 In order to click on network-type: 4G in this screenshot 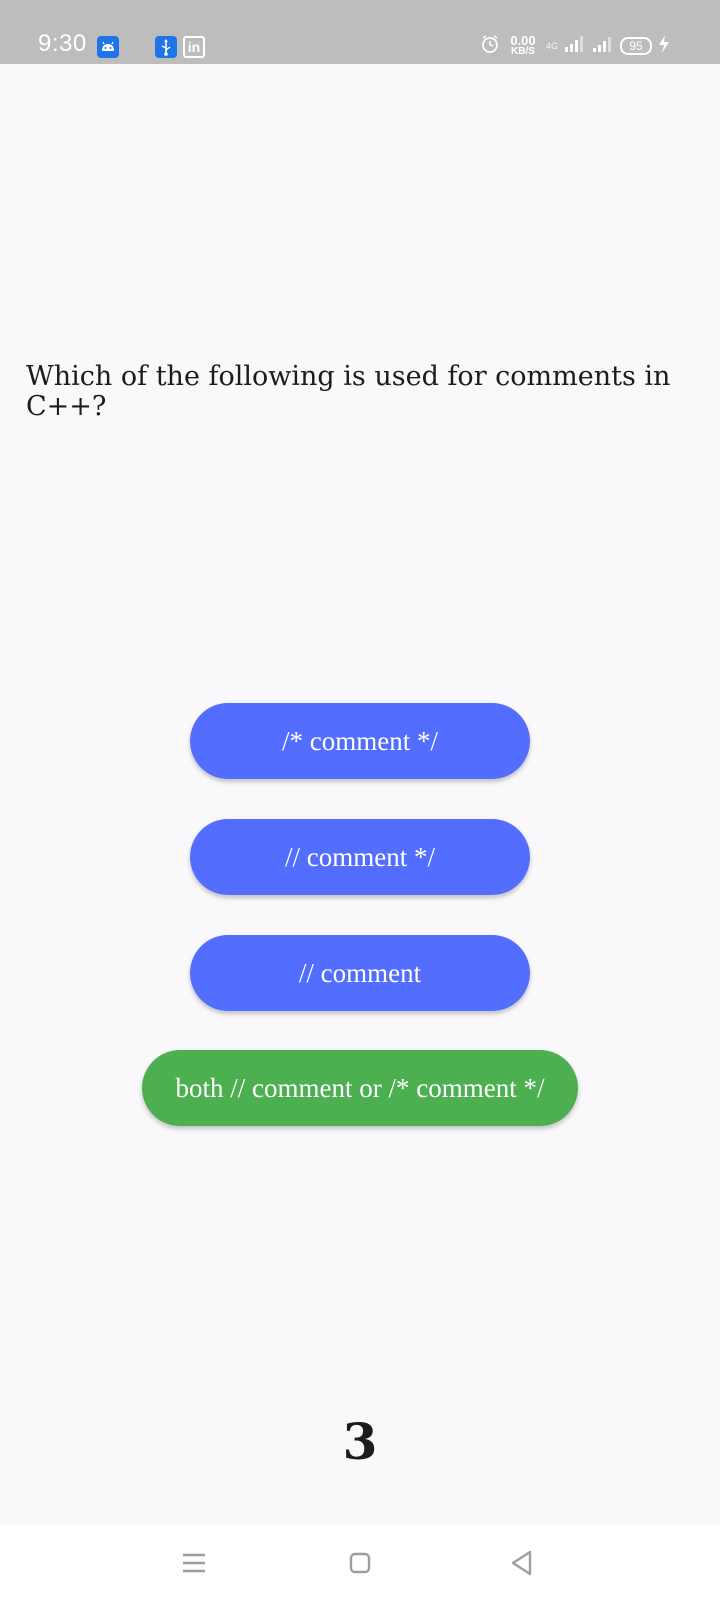, I will do `click(551, 46)`.